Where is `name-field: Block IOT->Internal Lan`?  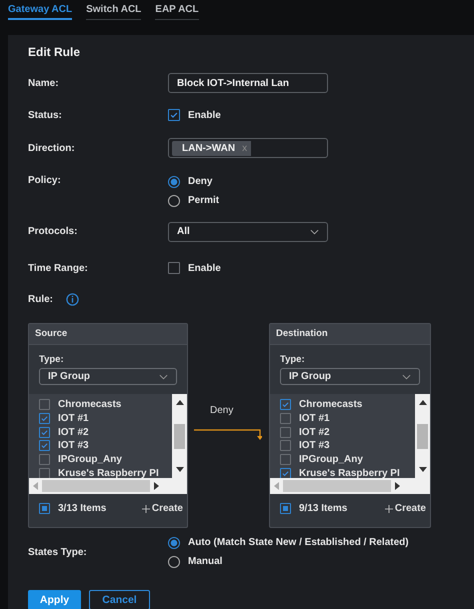
name-field: Block IOT->Internal Lan is located at coordinates (248, 83).